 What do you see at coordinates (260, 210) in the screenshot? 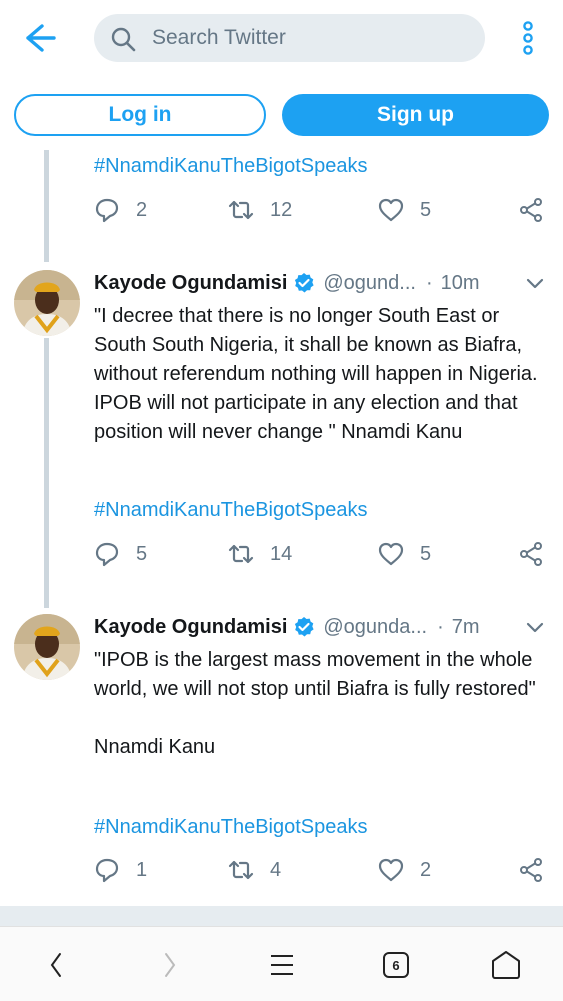
I see `retweet-button: 12` at bounding box center [260, 210].